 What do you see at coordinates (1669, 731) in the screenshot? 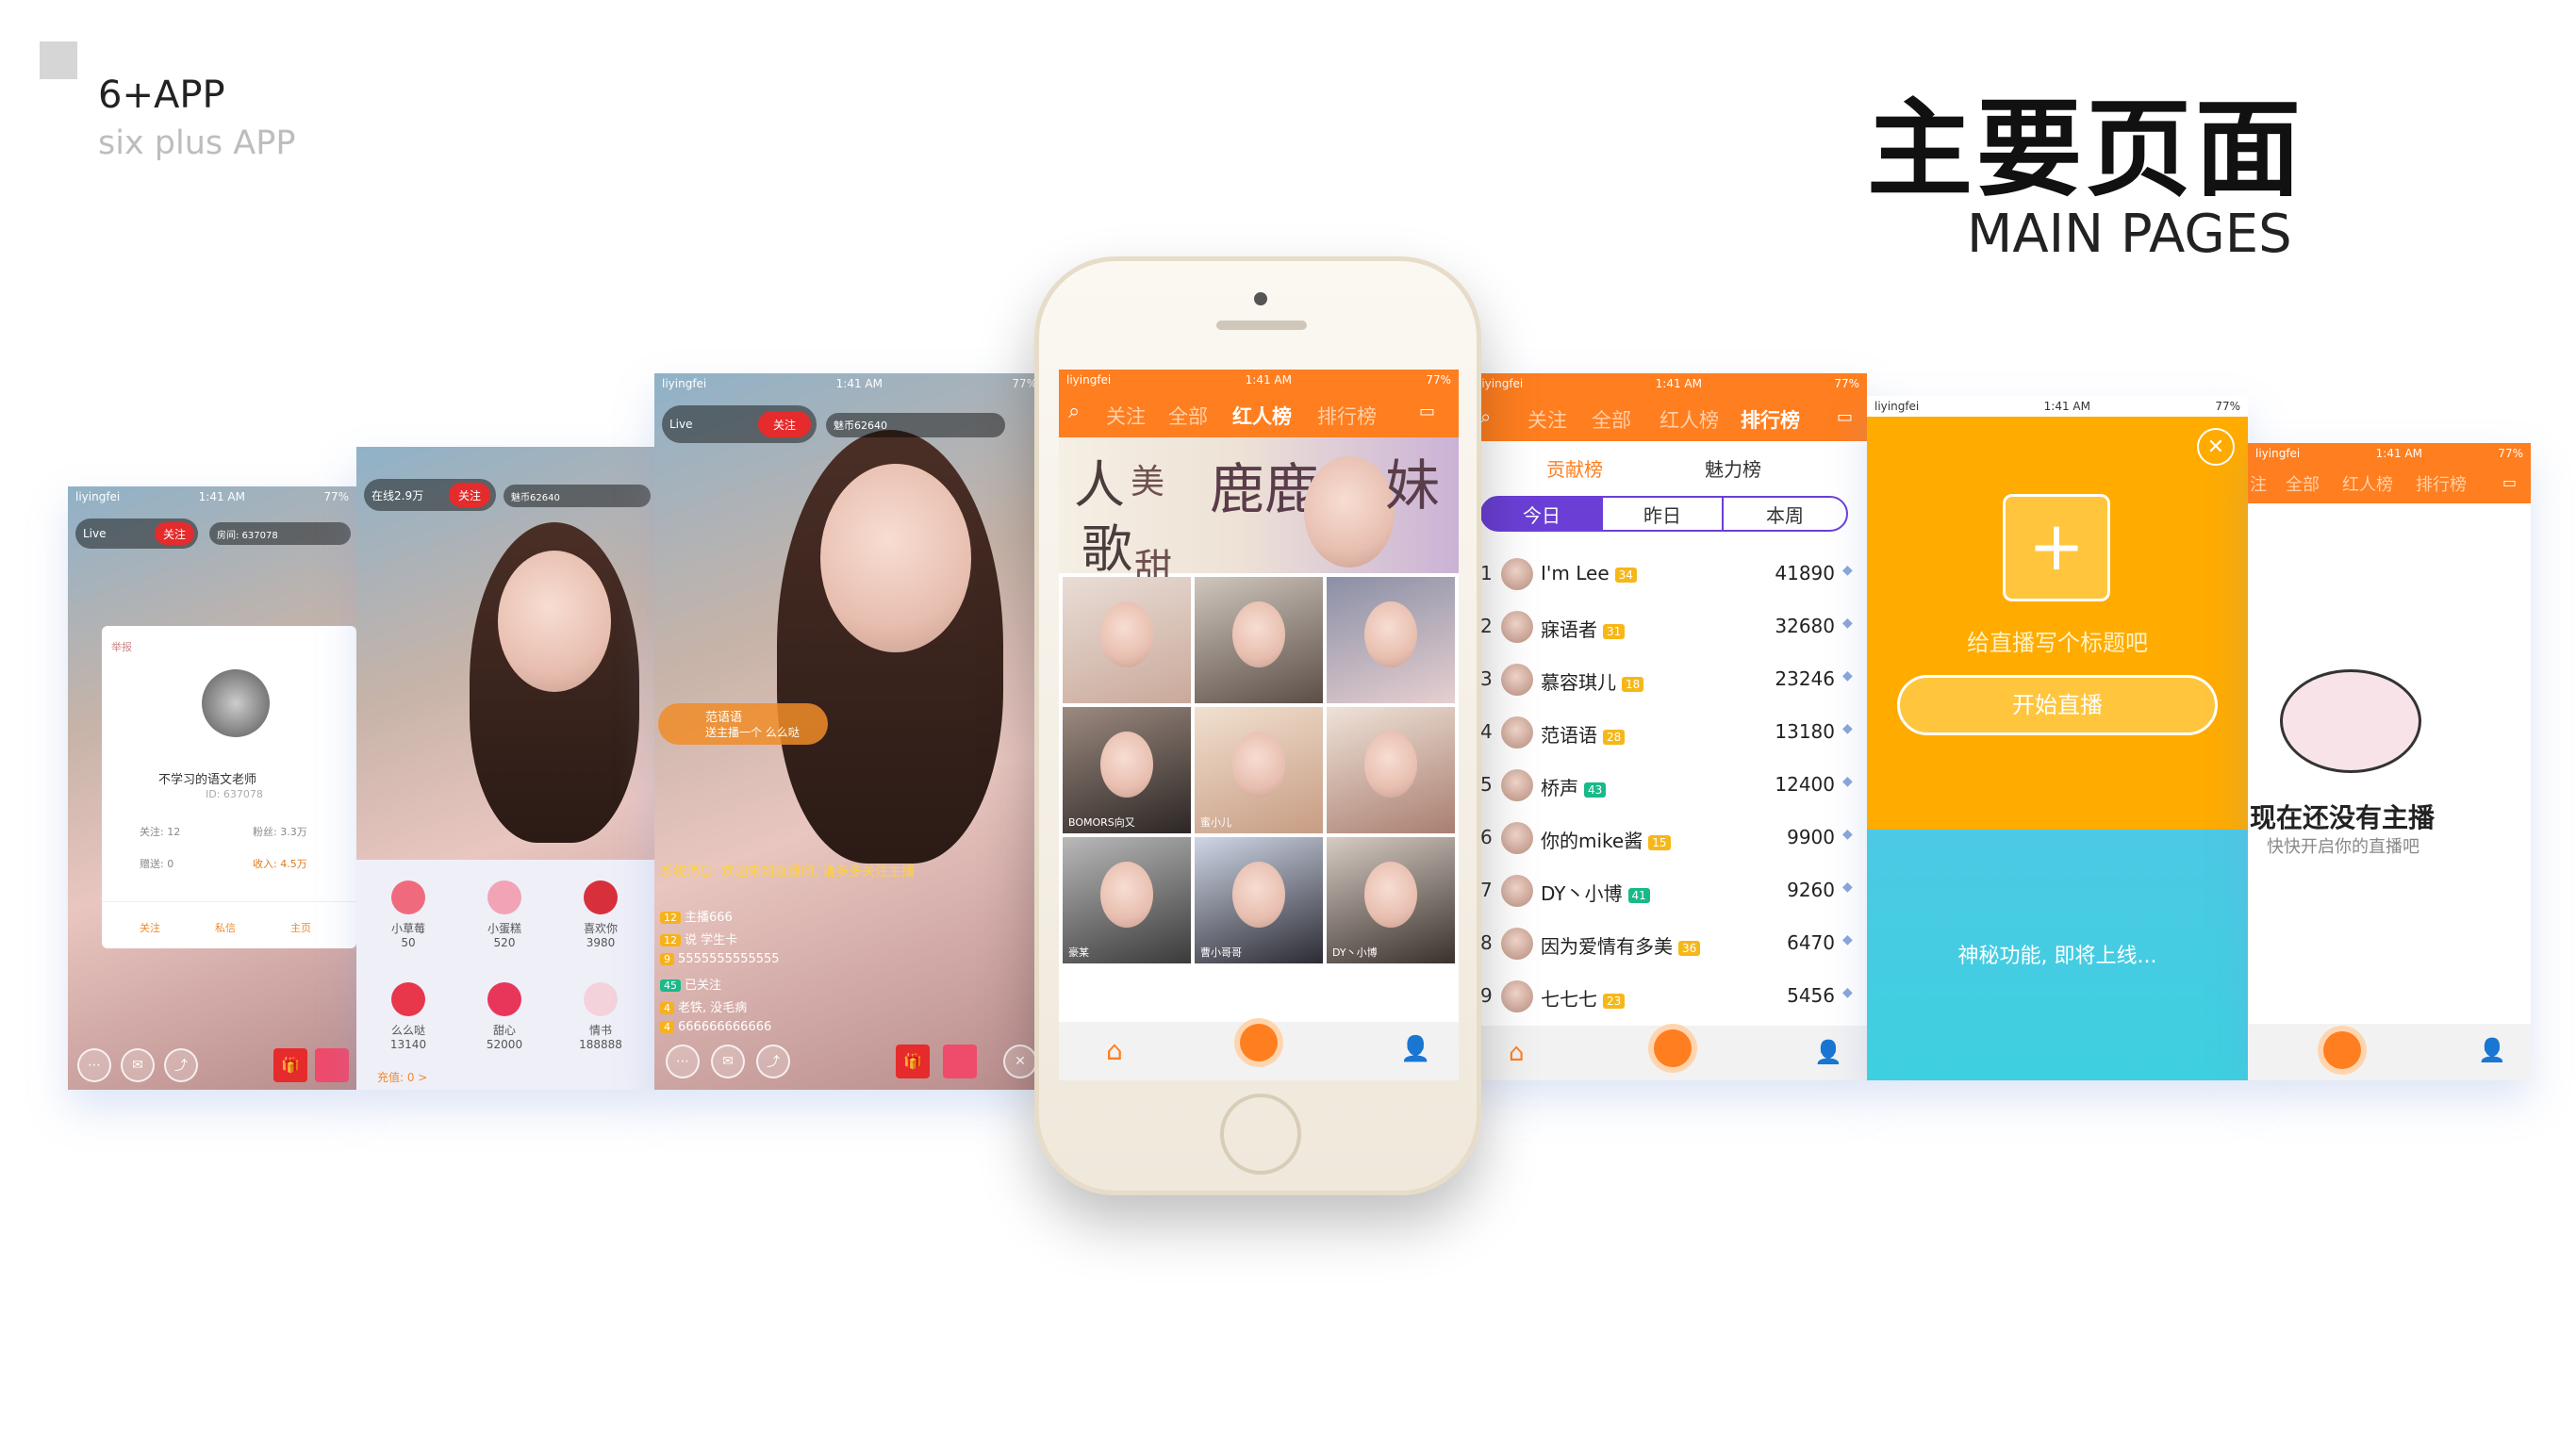
I see `ranking-row: 4 范语语 28 13180 ◆` at bounding box center [1669, 731].